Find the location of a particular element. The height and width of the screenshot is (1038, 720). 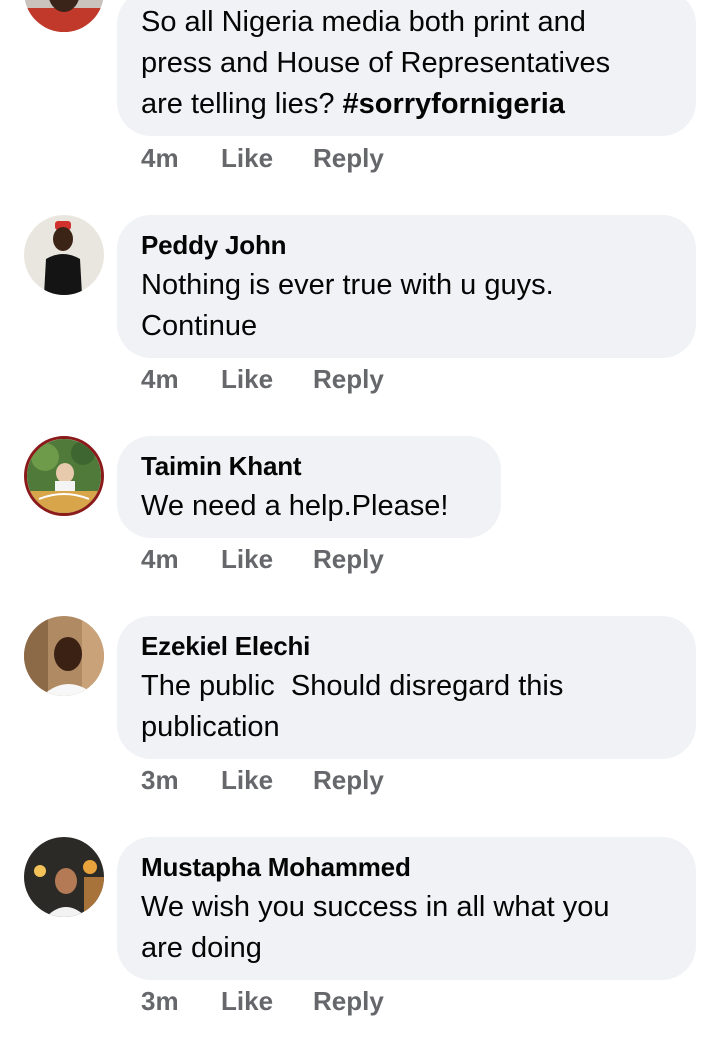

comment-bubble: Taimin Khant We need a help.Please! is located at coordinates (309, 487).